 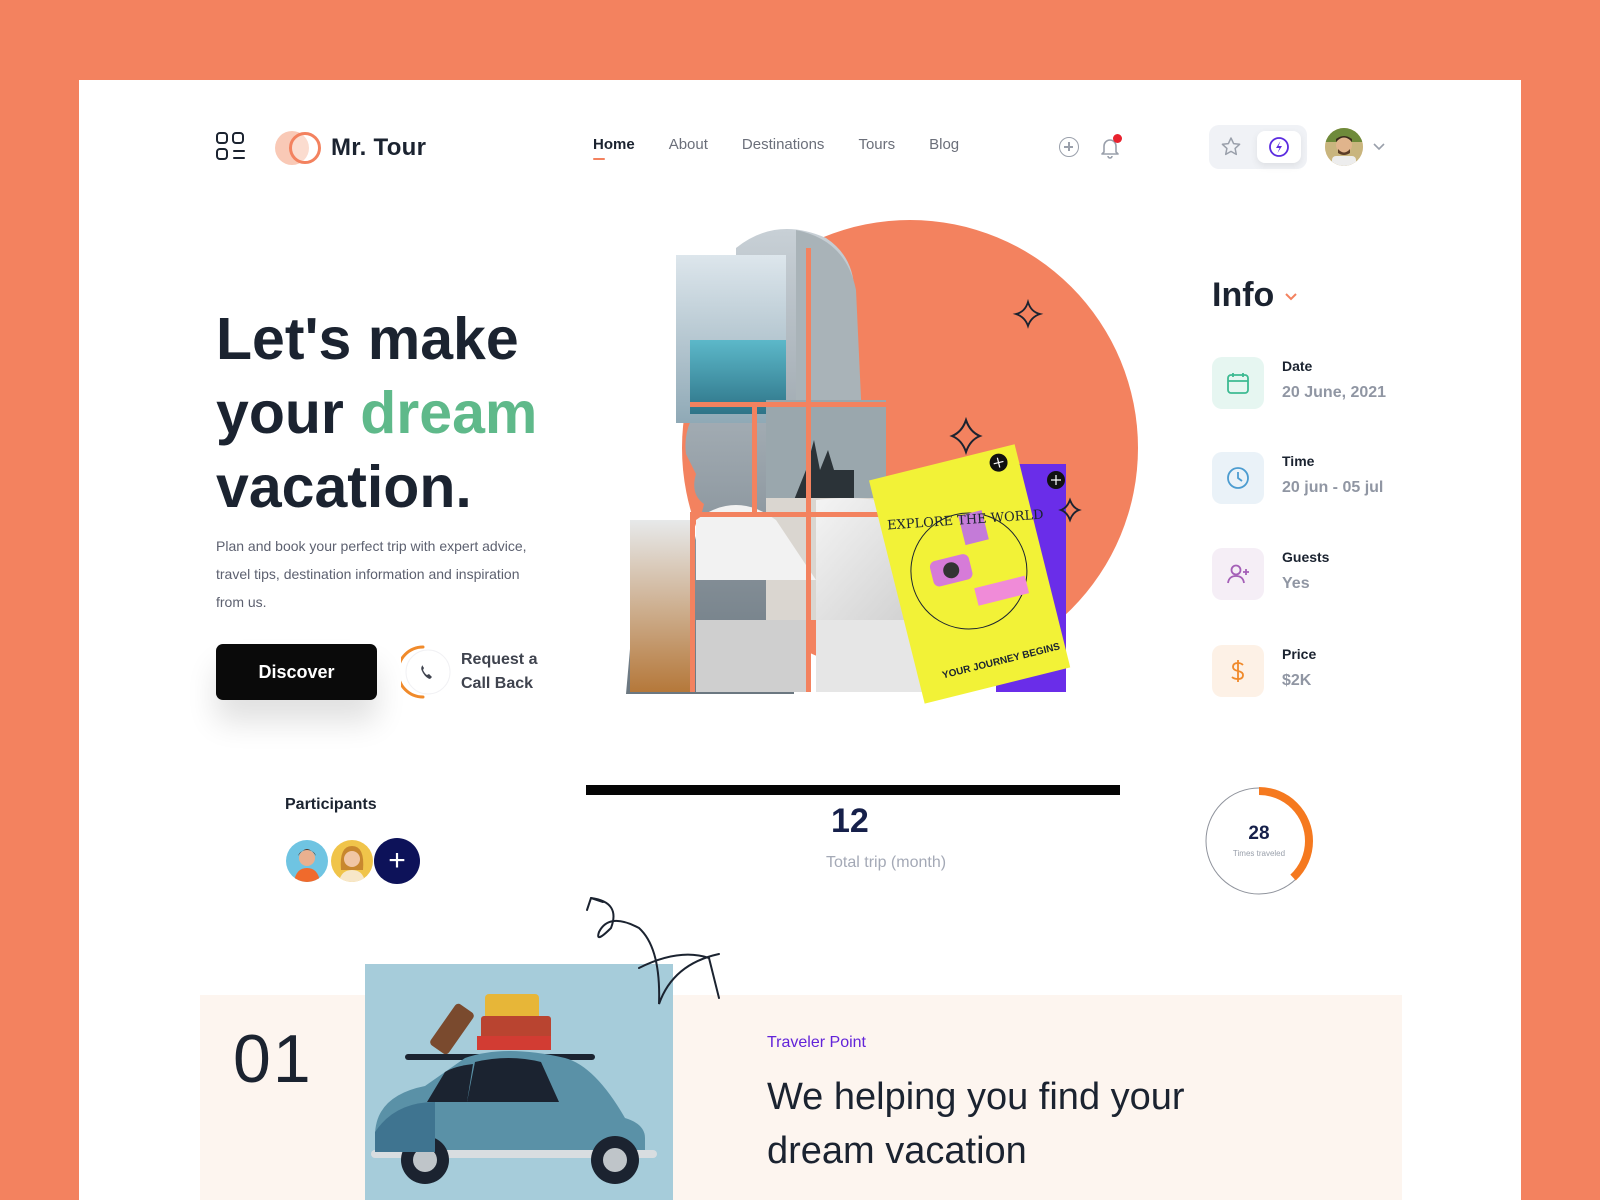 I want to click on hand-drawn-arrow-icon, so click(x=653, y=951).